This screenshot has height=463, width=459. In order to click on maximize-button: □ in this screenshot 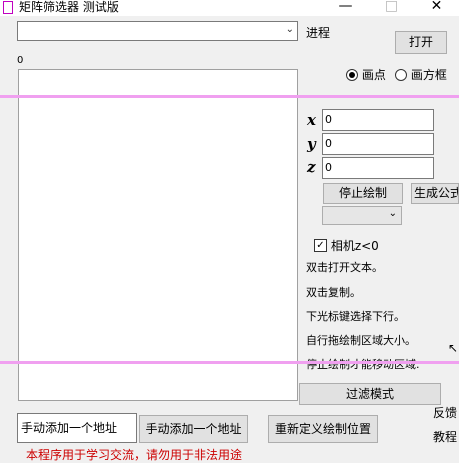, I will do `click(391, 7)`.